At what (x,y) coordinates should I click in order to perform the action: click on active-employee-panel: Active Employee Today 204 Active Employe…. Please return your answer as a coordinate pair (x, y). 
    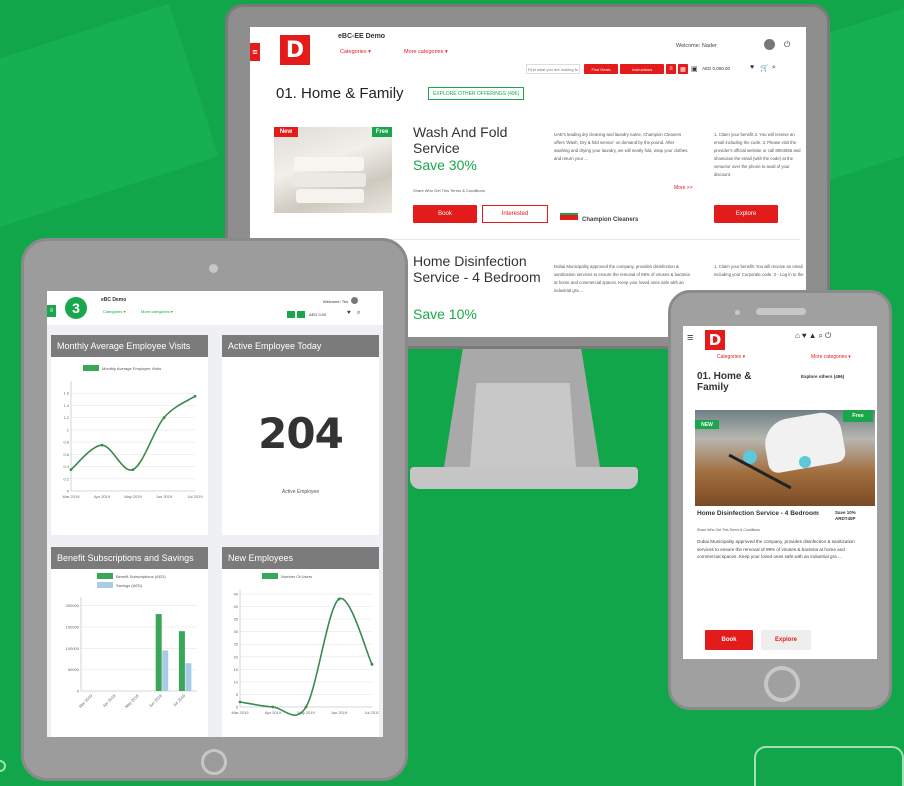
    Looking at the image, I should click on (300, 435).